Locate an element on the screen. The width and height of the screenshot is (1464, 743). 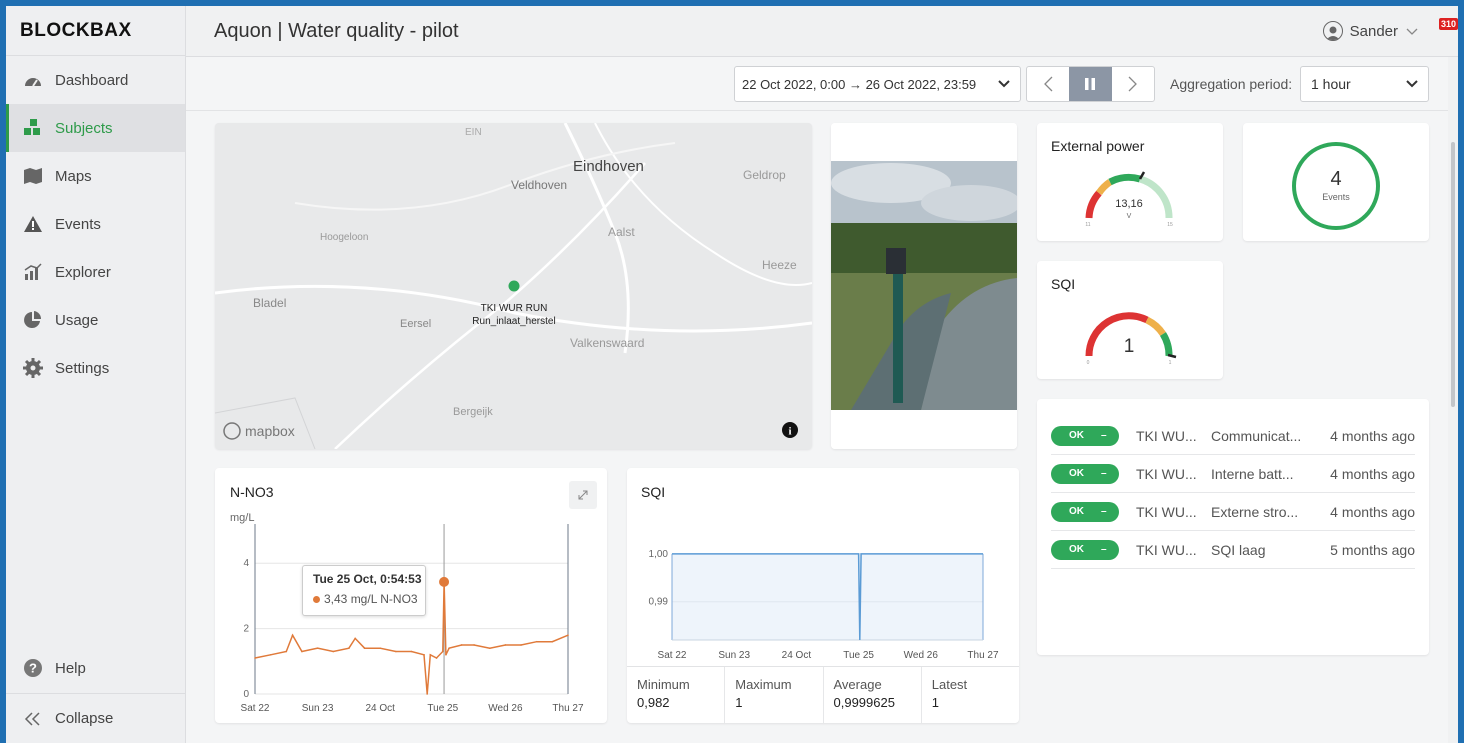
pause-button is located at coordinates (1090, 84).